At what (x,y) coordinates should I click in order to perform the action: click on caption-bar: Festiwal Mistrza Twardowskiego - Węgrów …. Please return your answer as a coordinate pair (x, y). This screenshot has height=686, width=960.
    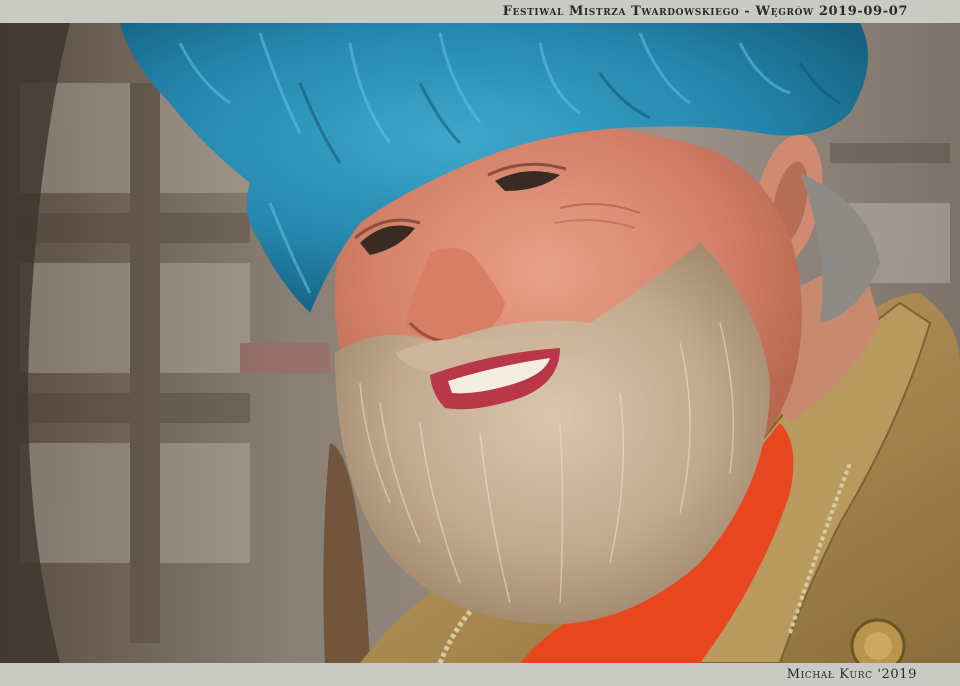
    Looking at the image, I should click on (480, 11).